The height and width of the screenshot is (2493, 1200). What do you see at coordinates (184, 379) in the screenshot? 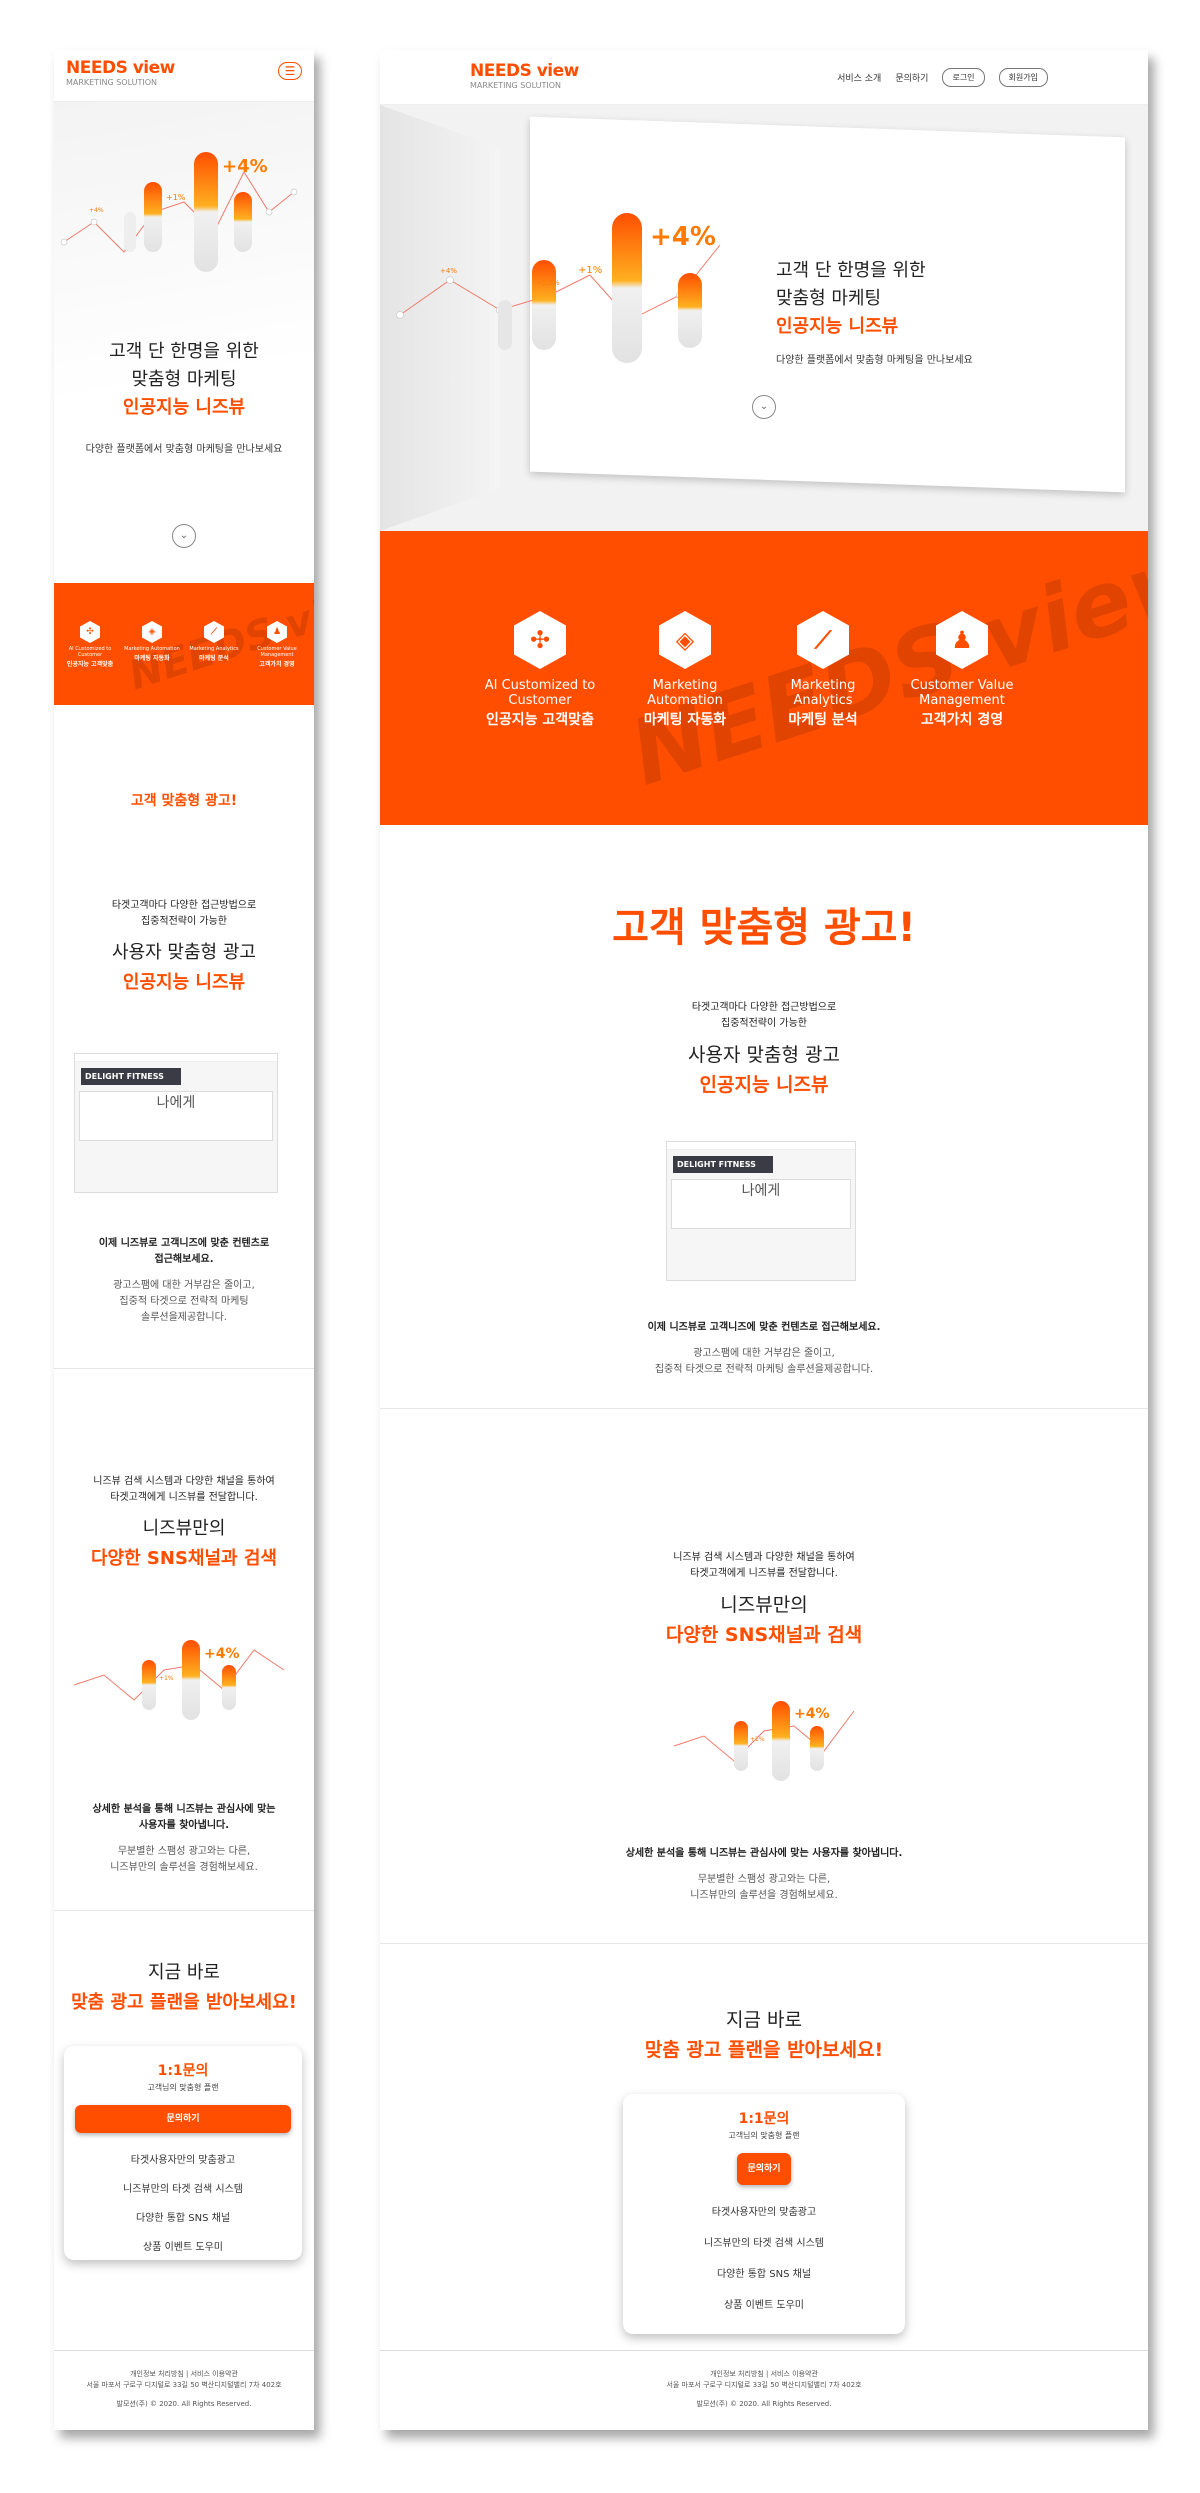
I see `hero-title: 고객 단 한명을 위한 맞춤형 마케팅 인공지능 니즈뷰` at bounding box center [184, 379].